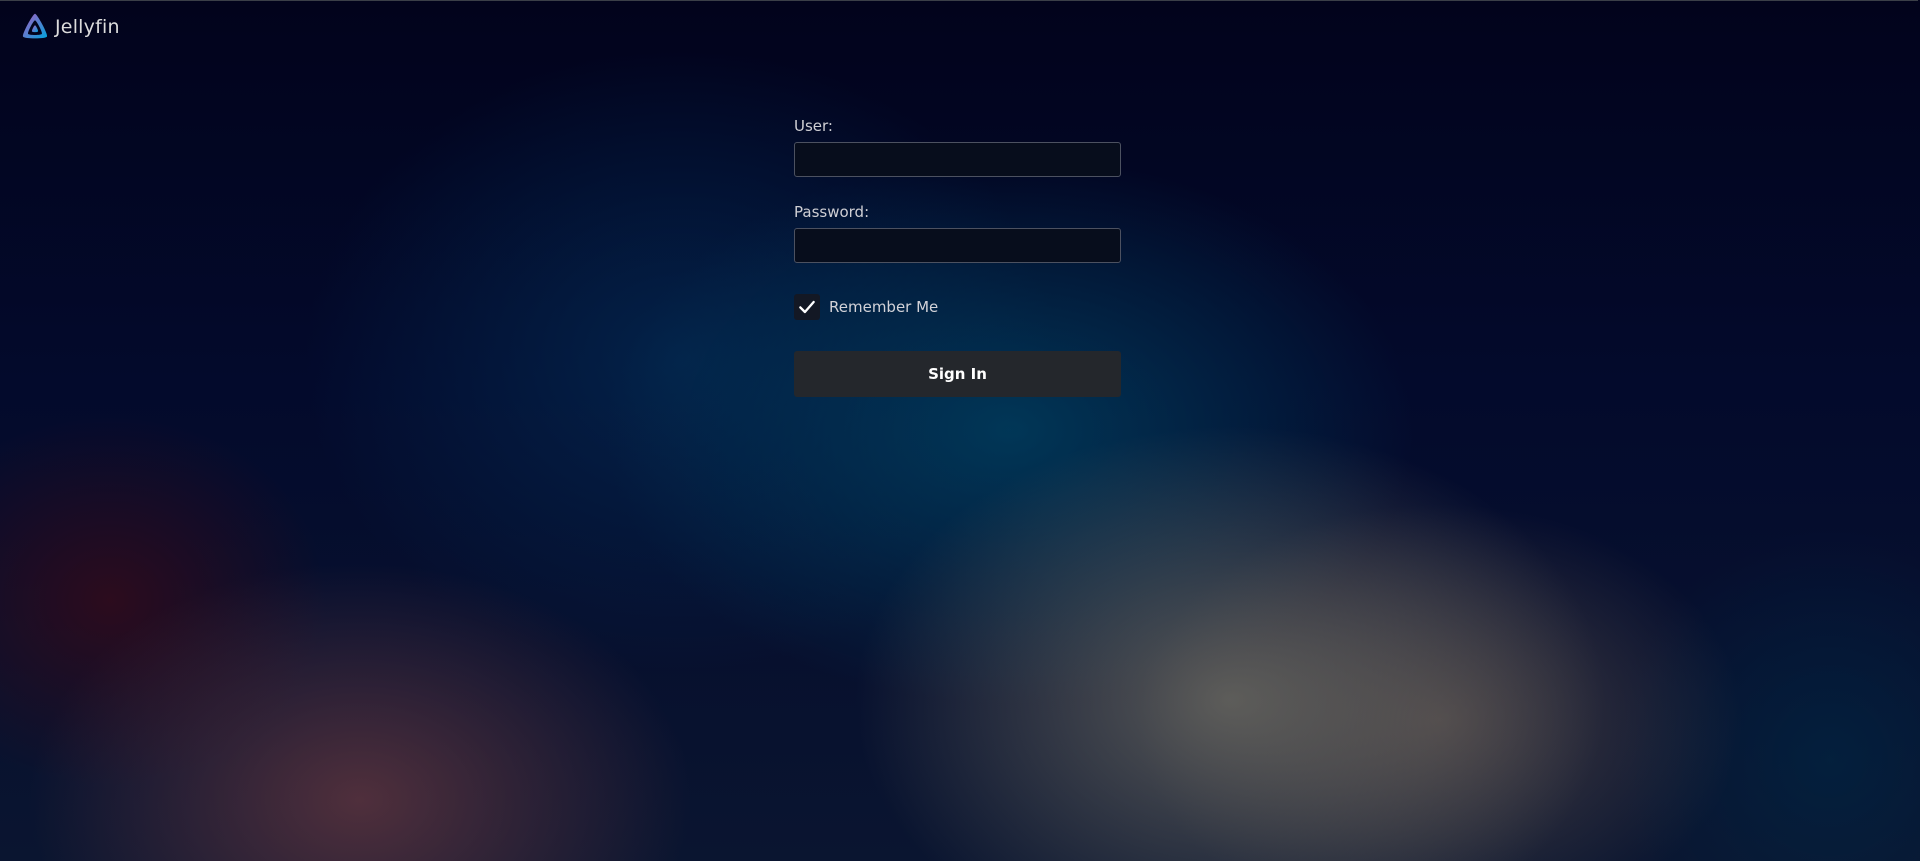 The width and height of the screenshot is (1920, 861). What do you see at coordinates (957, 245) in the screenshot?
I see `password-input` at bounding box center [957, 245].